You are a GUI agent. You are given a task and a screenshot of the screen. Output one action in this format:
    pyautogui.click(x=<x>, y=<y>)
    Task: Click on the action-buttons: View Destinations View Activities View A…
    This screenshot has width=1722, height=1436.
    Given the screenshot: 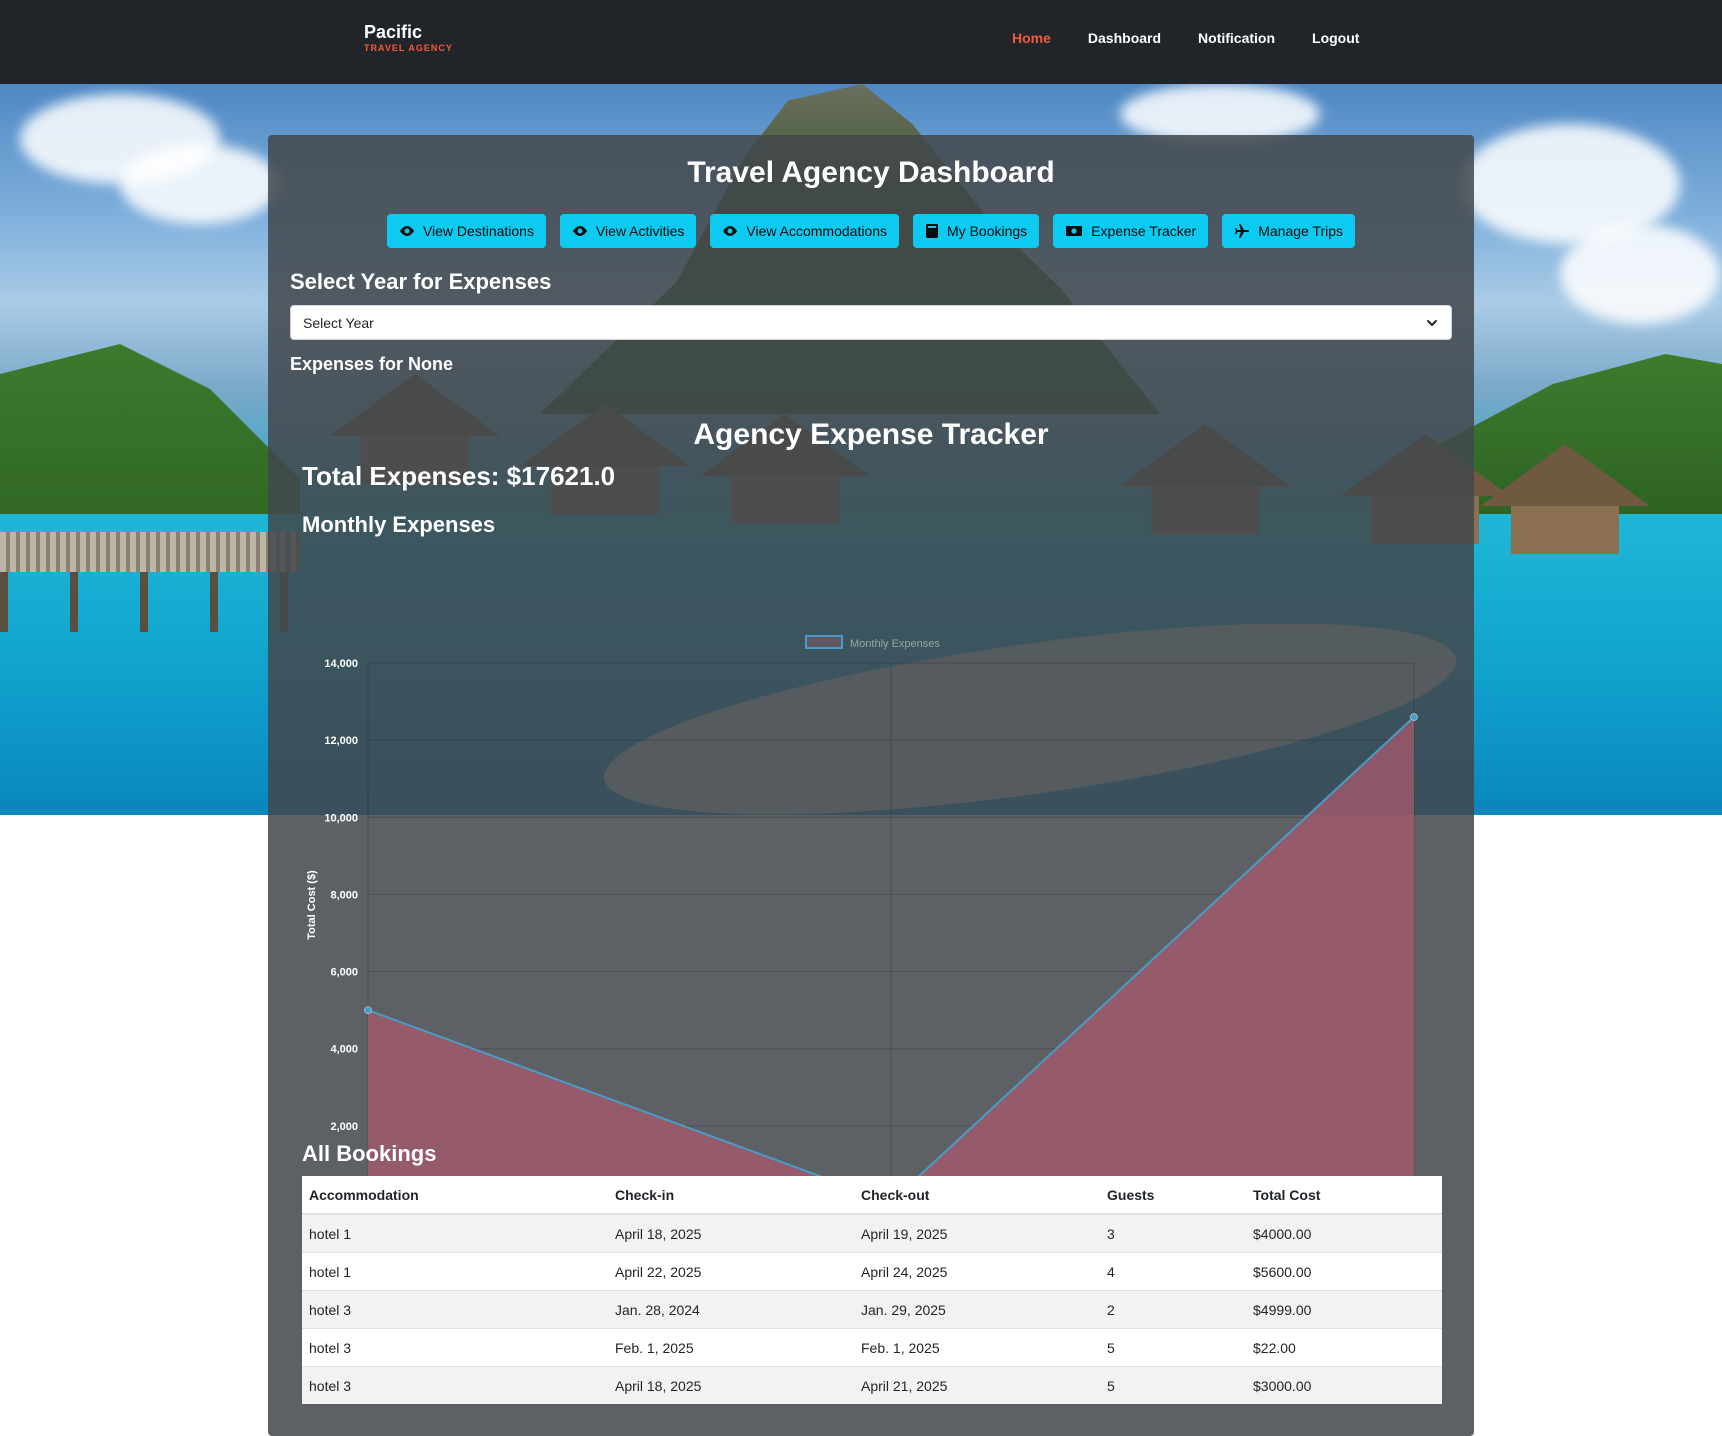 What is the action you would take?
    pyautogui.click(x=871, y=231)
    